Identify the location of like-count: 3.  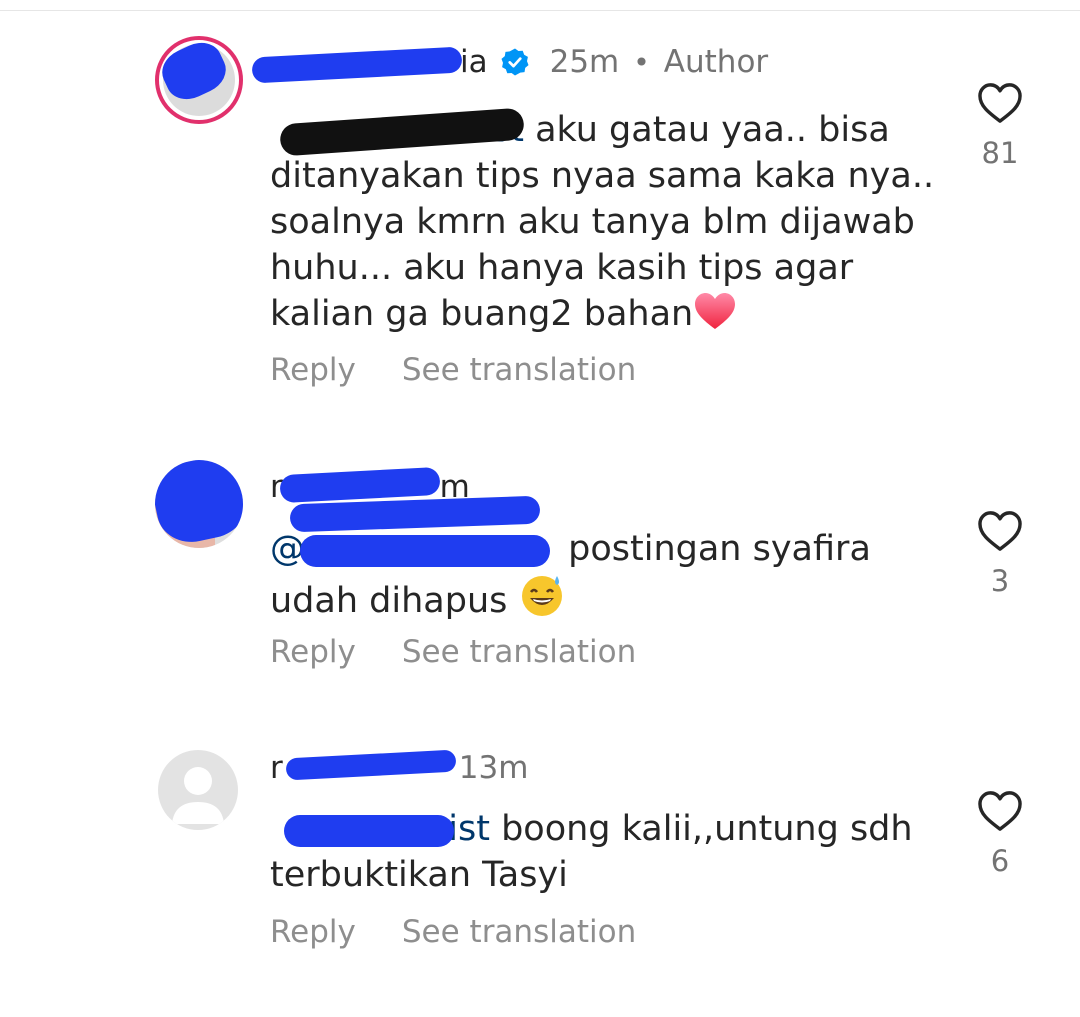
(1000, 581).